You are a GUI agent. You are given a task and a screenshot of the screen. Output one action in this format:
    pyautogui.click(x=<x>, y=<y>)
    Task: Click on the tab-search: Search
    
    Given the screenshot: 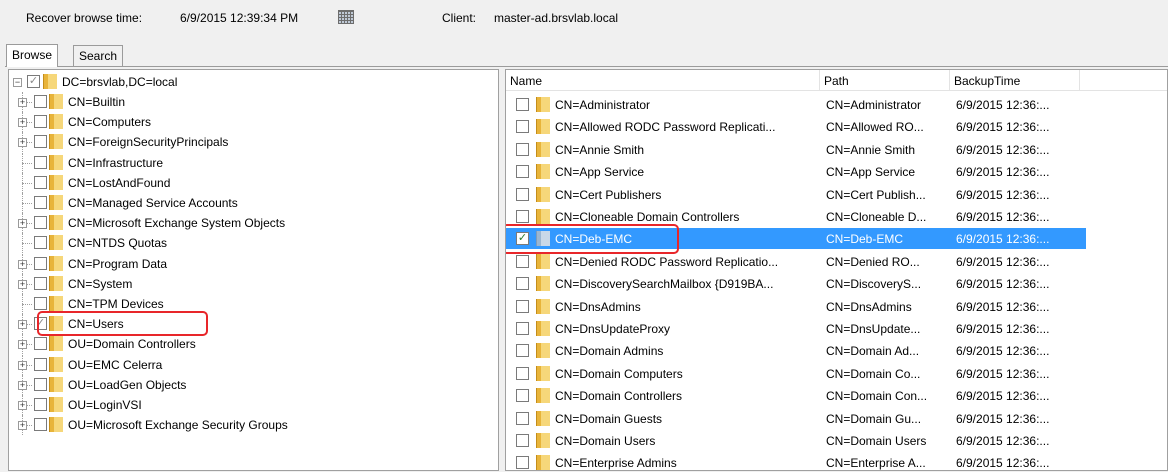 What is the action you would take?
    pyautogui.click(x=98, y=55)
    